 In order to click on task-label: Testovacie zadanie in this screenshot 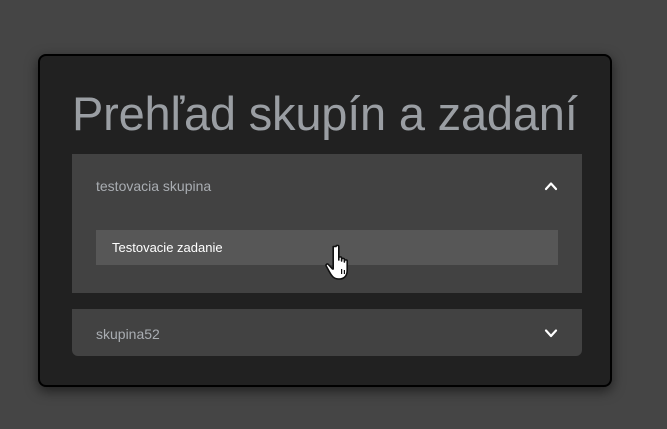, I will do `click(167, 247)`.